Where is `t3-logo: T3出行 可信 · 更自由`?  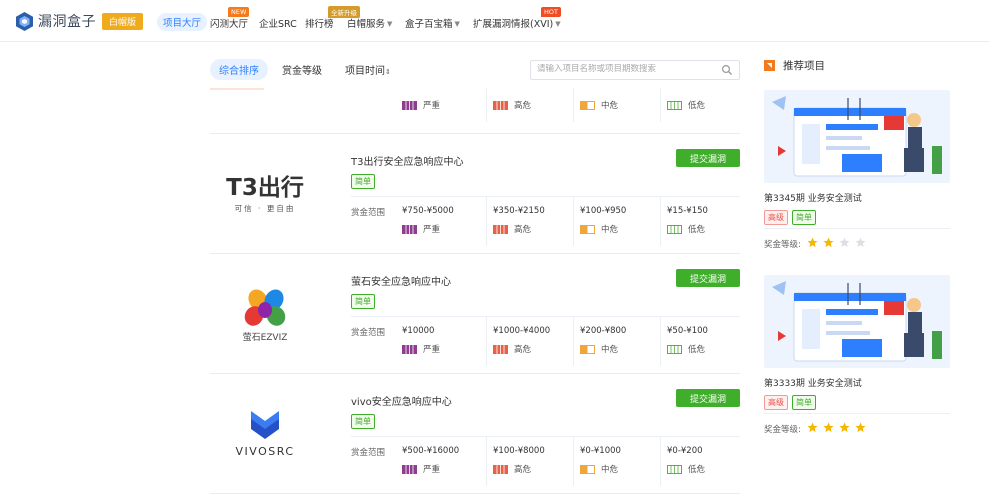
t3-logo: T3出行 可信 · 更自由 is located at coordinates (265, 193).